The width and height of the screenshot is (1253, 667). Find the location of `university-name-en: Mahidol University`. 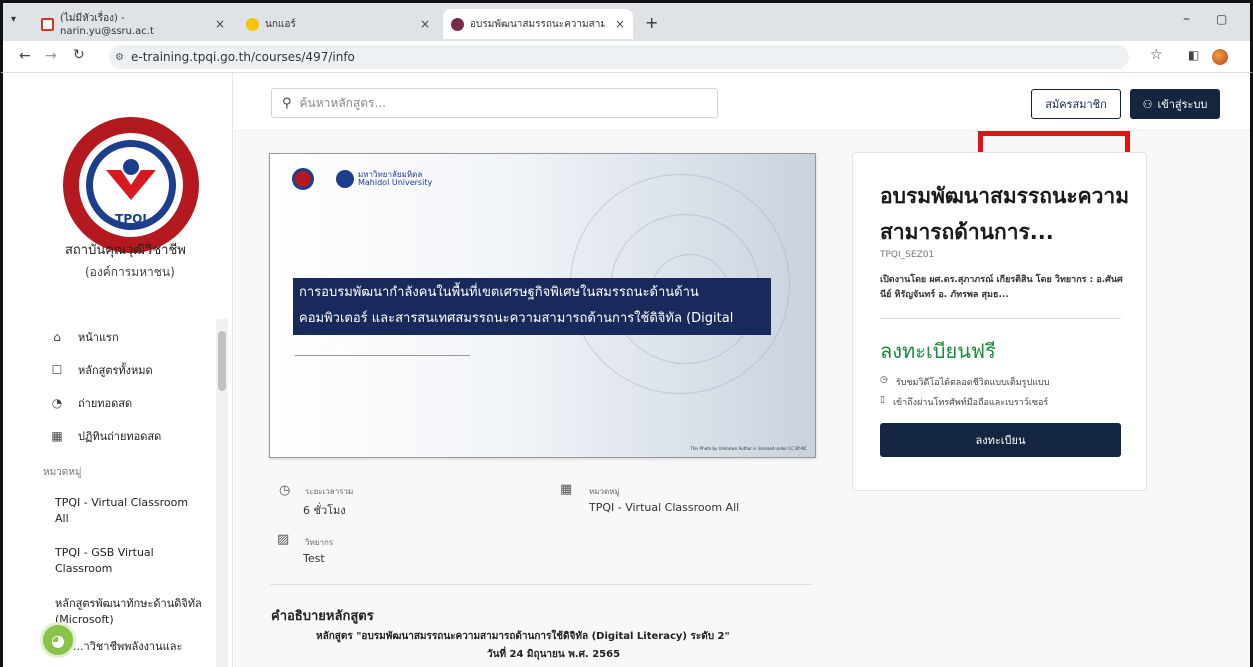

university-name-en: Mahidol University is located at coordinates (395, 182).